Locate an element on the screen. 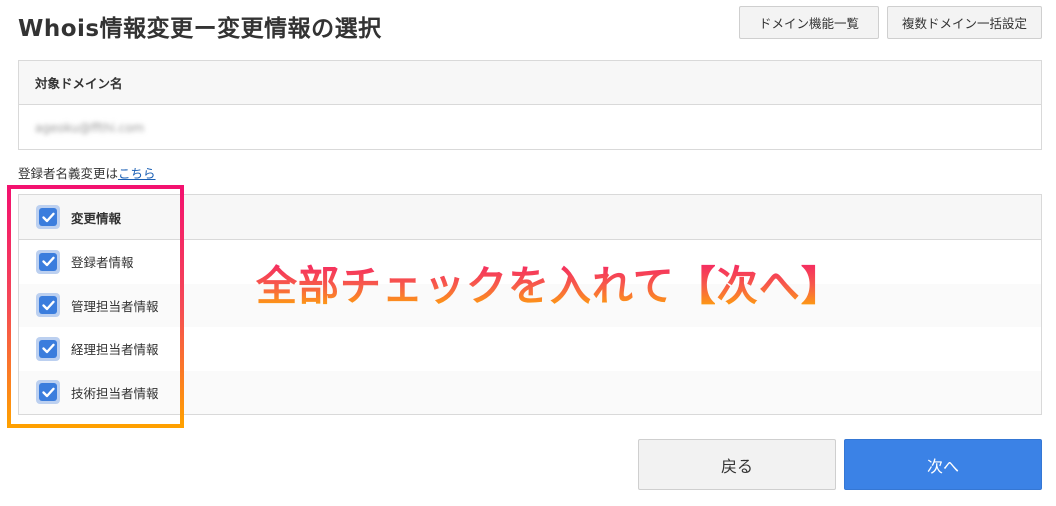 The image size is (1056, 506). billing-contact-label: 経理担当者情報 is located at coordinates (115, 350).